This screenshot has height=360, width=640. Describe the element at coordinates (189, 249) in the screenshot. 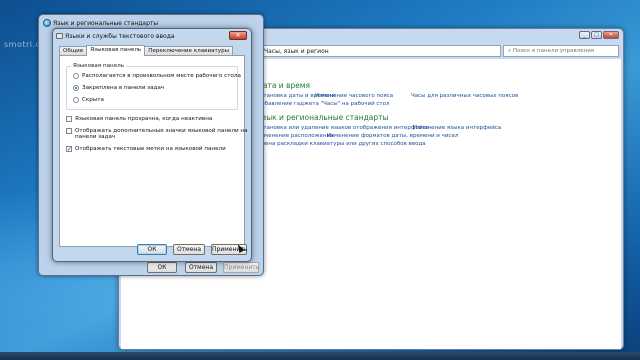

I see `cancel-button: Отмена` at that location.